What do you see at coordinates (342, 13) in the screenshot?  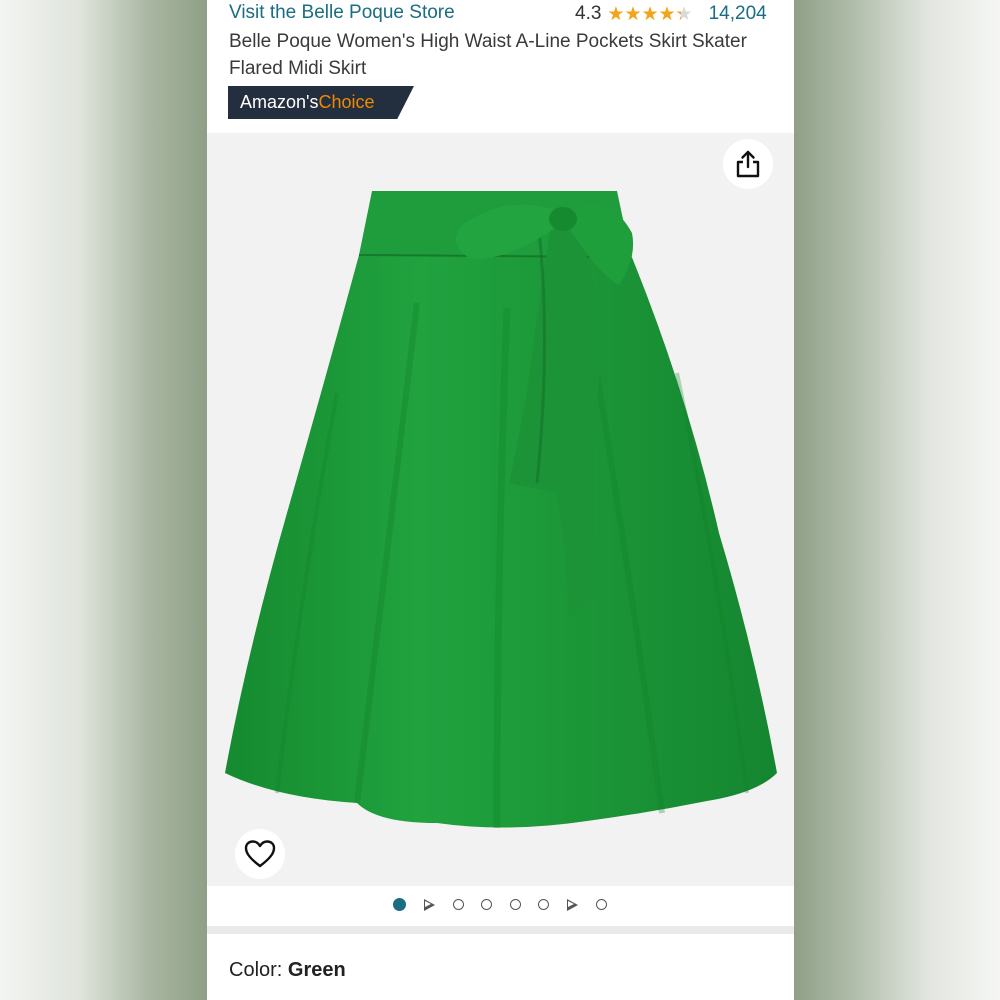 I see `store-link: Visit the Belle Poque Store` at bounding box center [342, 13].